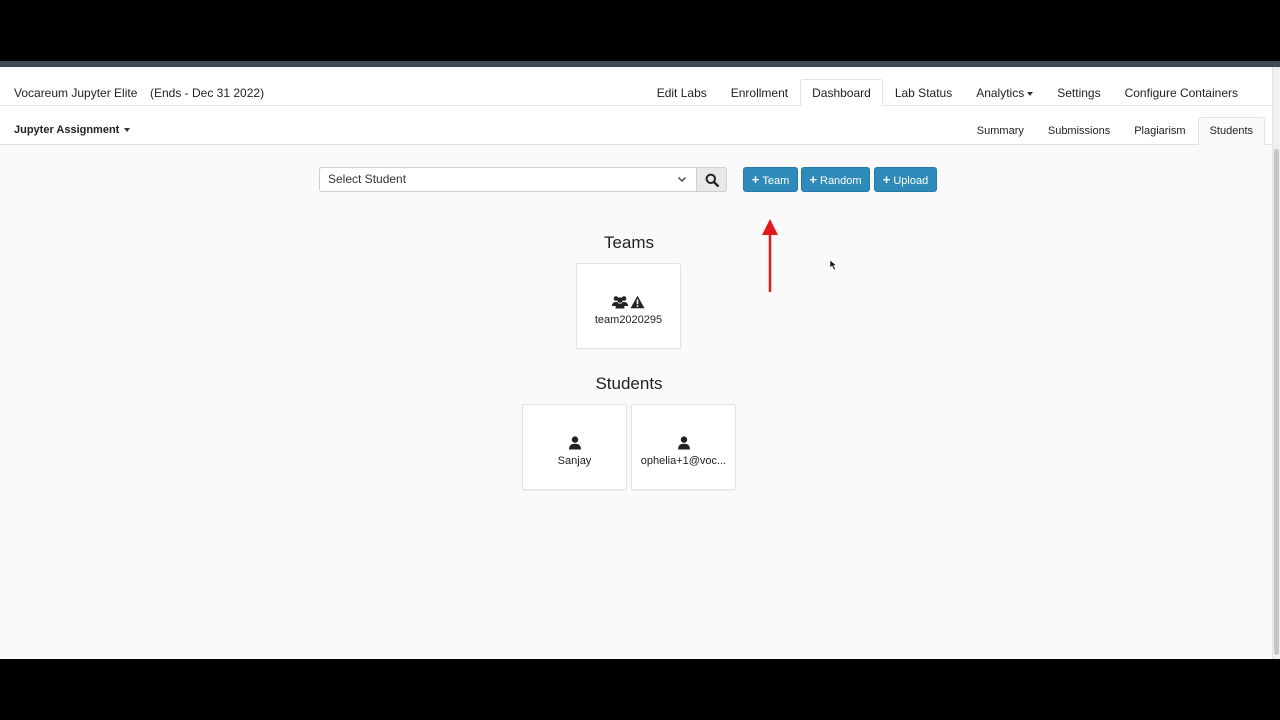 The image size is (1280, 720). I want to click on nav-analytics: Analytics, so click(1004, 92).